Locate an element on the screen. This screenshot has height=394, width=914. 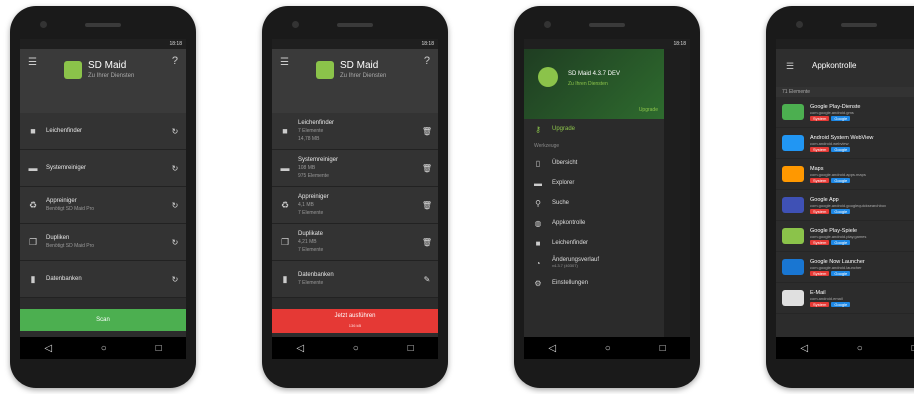
drawer-item-appcontrol: ◍ Appkontrolle is located at coordinates (594, 223).